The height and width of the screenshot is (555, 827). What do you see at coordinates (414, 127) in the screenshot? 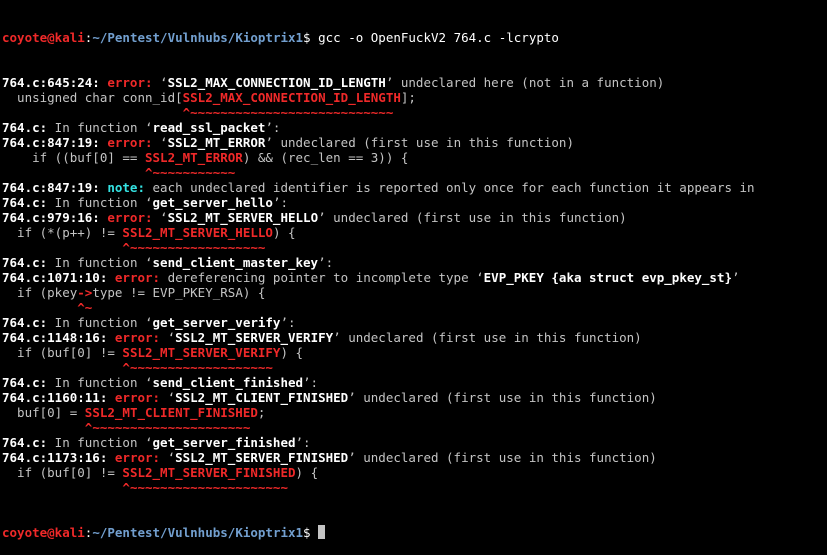
I see `output-line: 764.c: In function ‘read_ssl_packet’:` at bounding box center [414, 127].